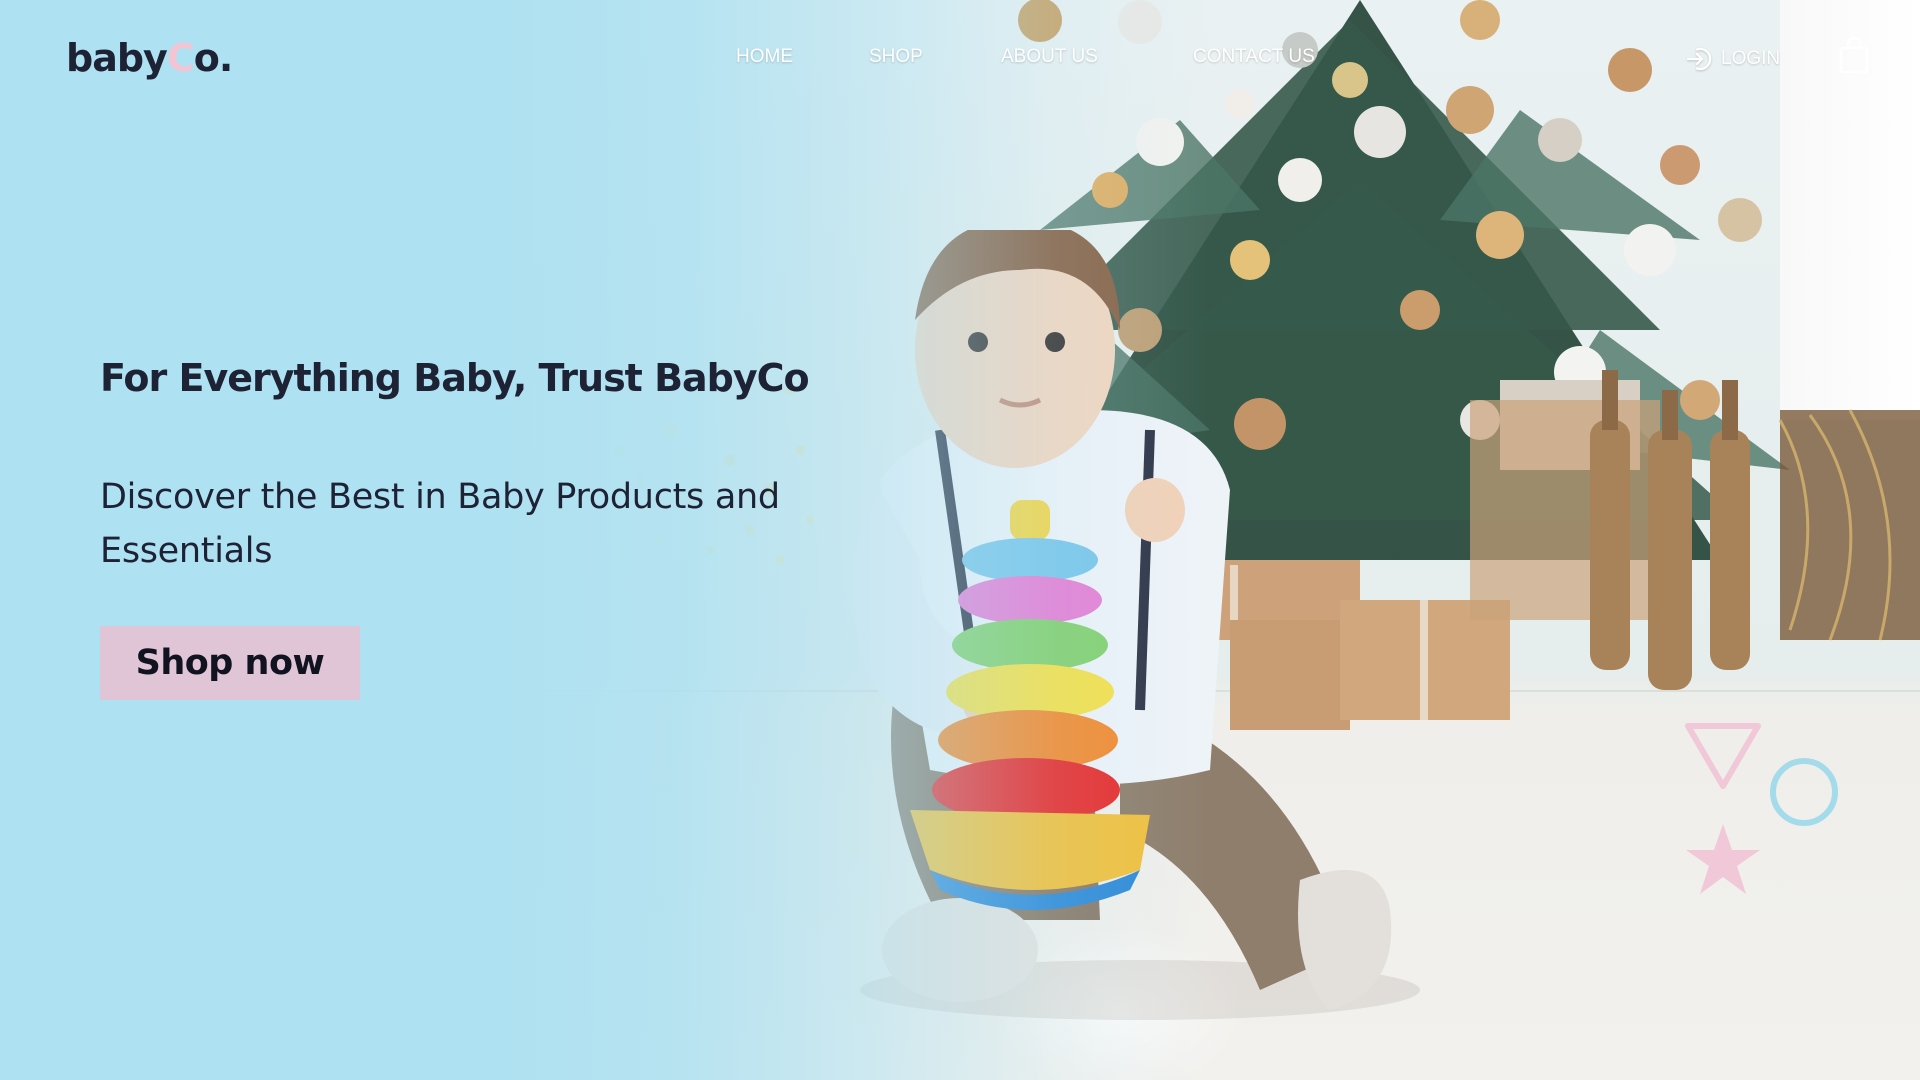 The height and width of the screenshot is (1080, 1920). Describe the element at coordinates (1804, 792) in the screenshot. I see `circle-icon` at that location.